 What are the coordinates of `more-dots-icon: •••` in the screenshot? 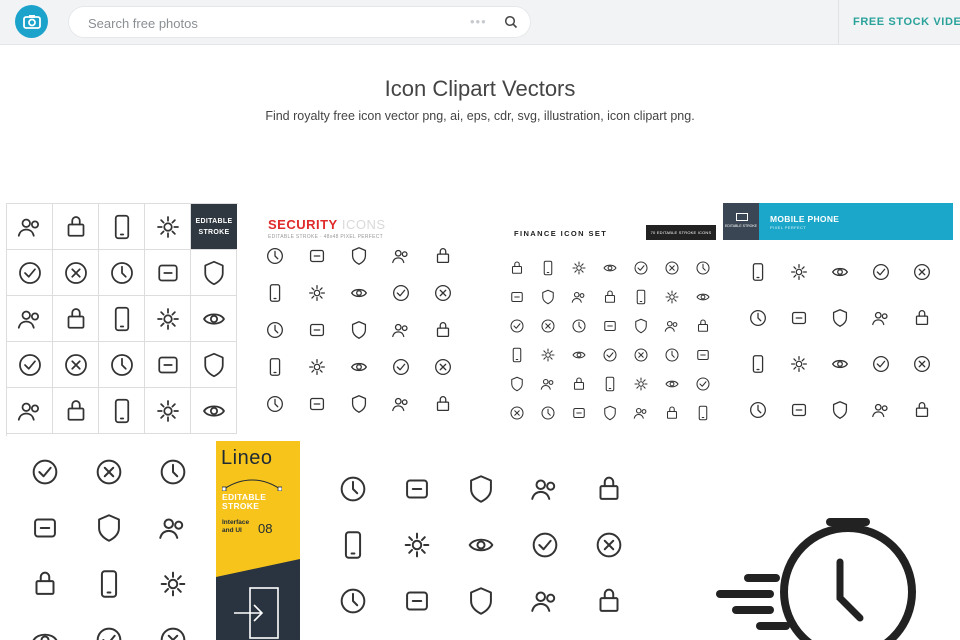 It's located at (478, 21).